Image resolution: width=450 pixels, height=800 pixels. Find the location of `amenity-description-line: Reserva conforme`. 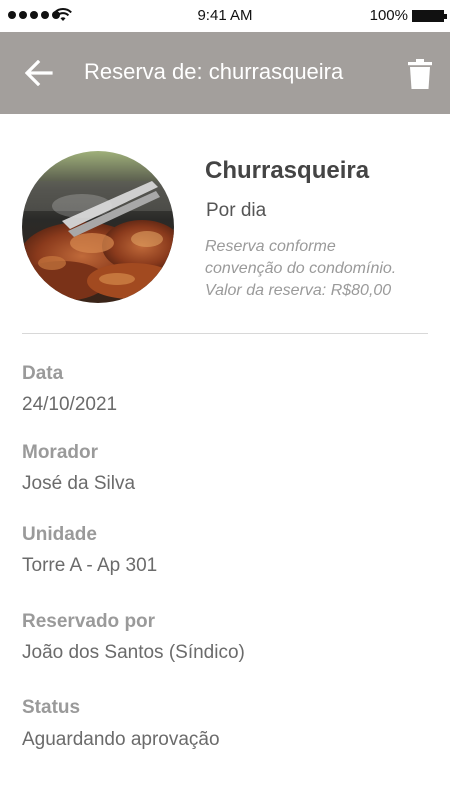

amenity-description-line: Reserva conforme is located at coordinates (270, 246).